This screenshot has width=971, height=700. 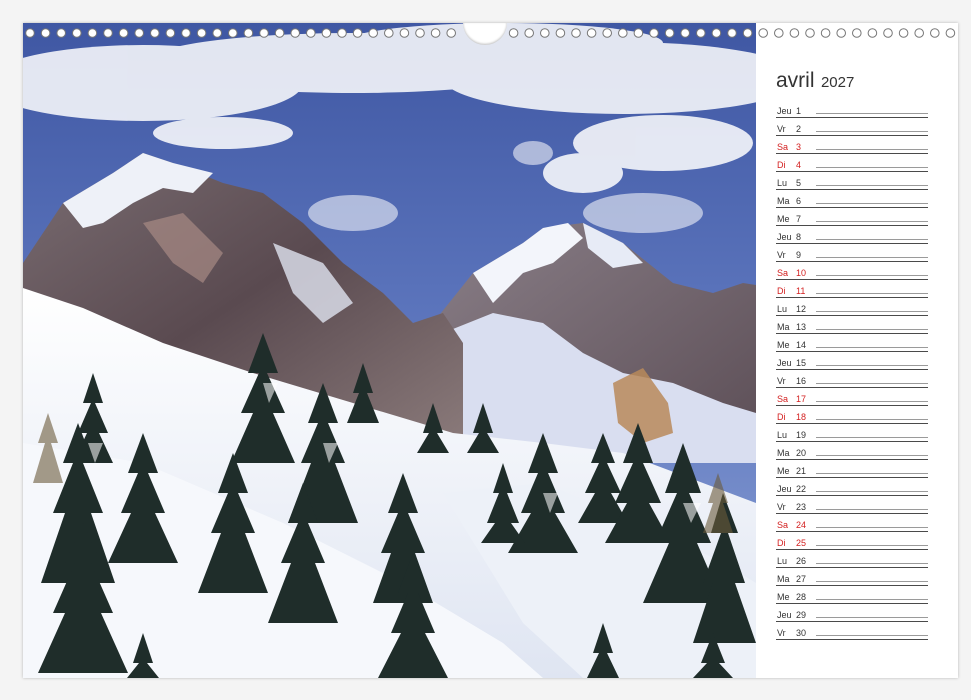 I want to click on day-row: Jeu 22, so click(x=852, y=487).